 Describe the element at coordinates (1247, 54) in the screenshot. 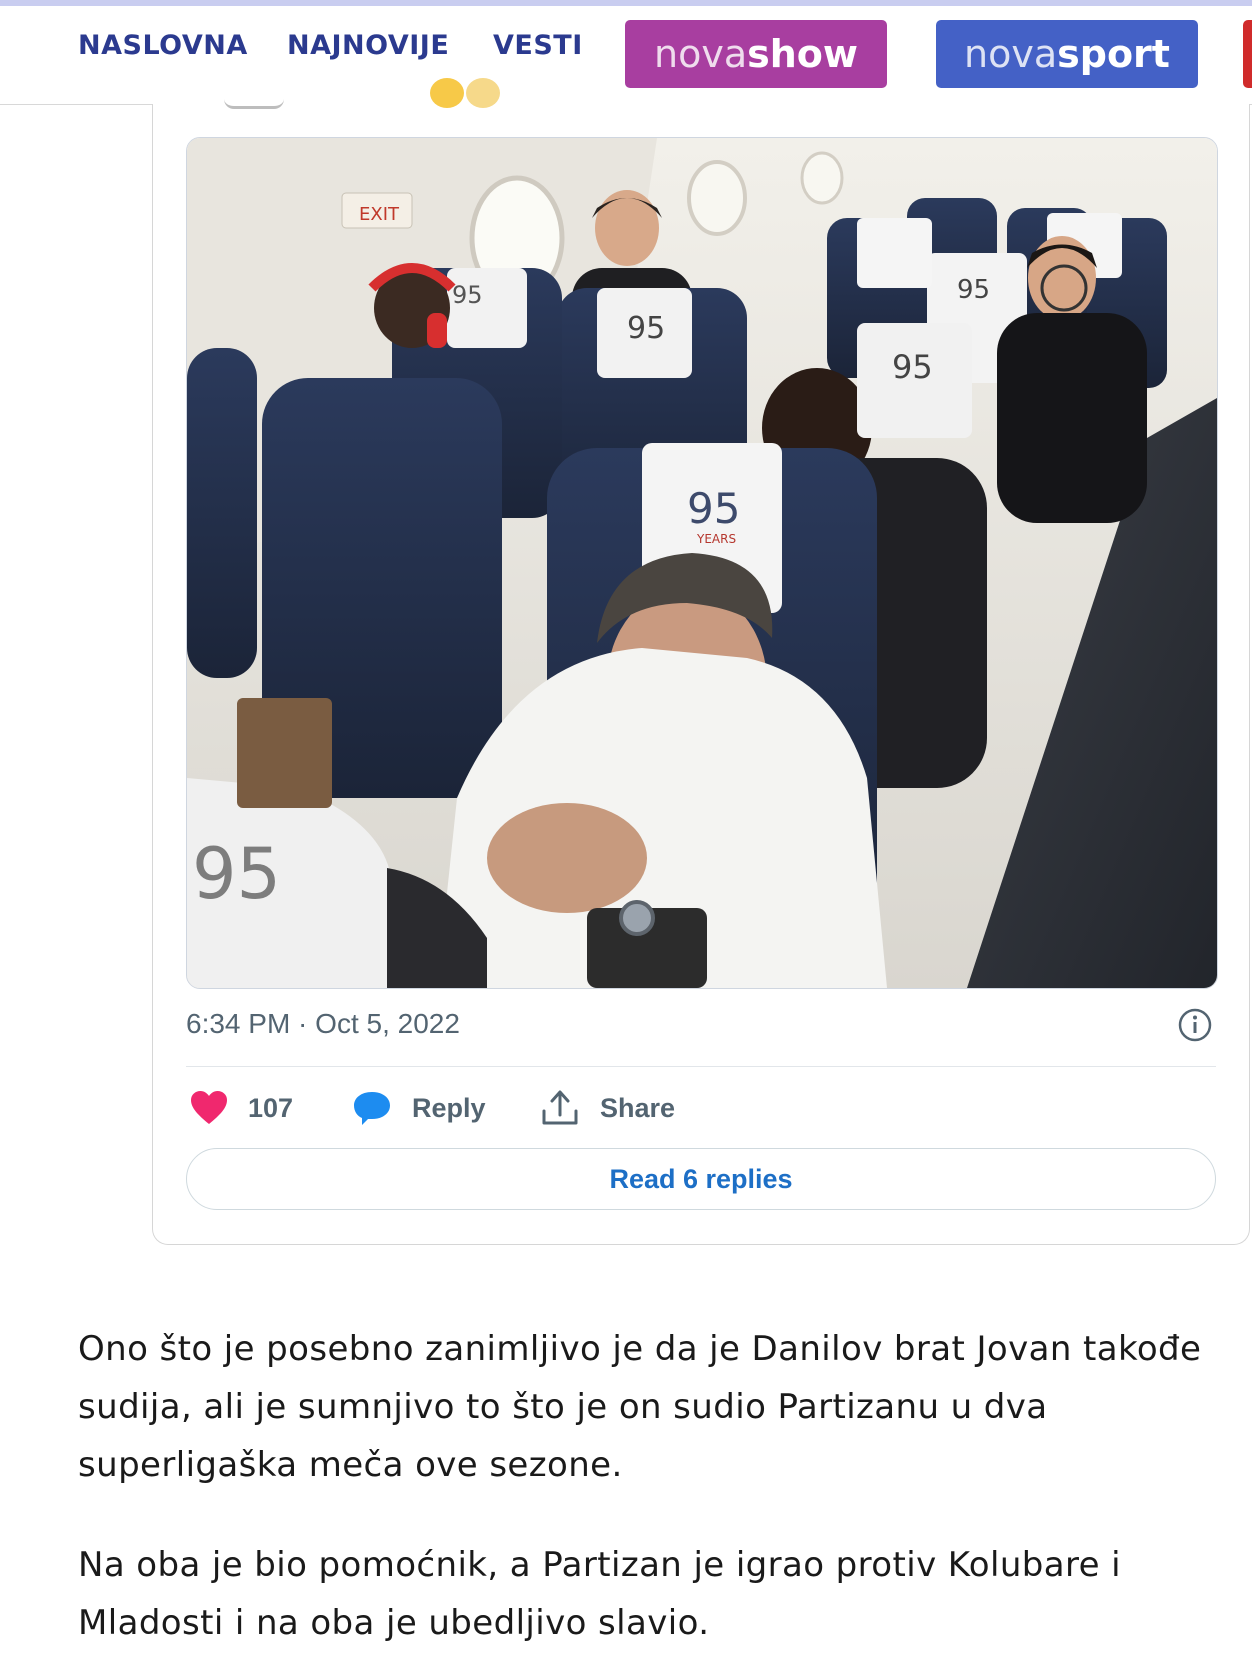

I see `next-brand-tab-partial` at that location.